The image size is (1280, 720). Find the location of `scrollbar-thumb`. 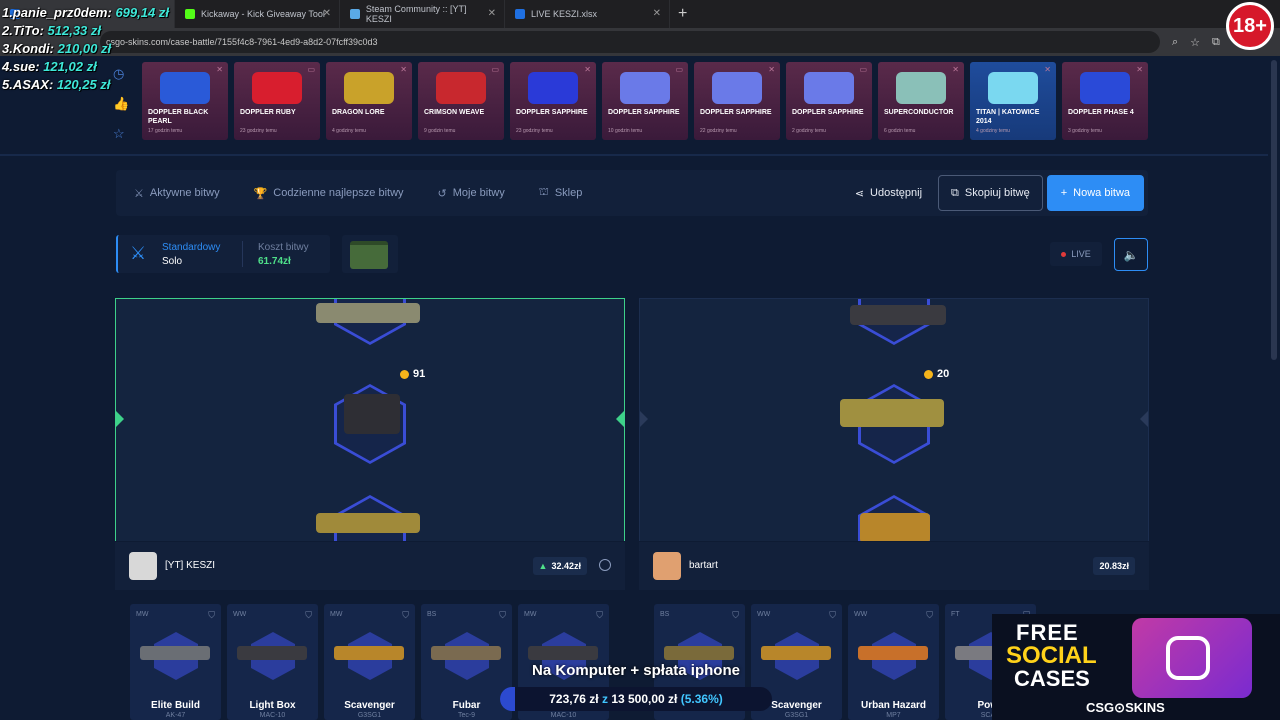

scrollbar-thumb is located at coordinates (1274, 210).